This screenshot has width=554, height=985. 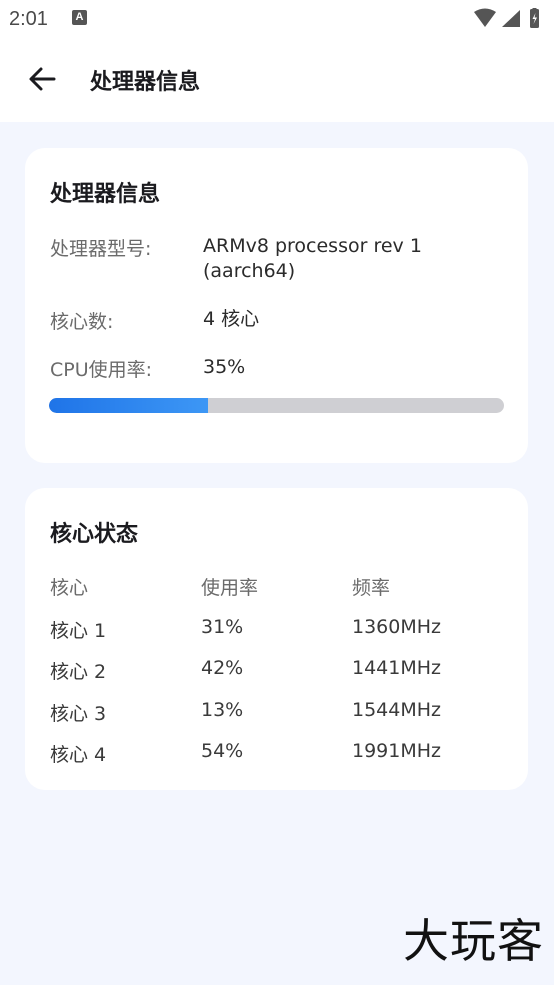 I want to click on cores-label: 核心数:, so click(x=82, y=322).